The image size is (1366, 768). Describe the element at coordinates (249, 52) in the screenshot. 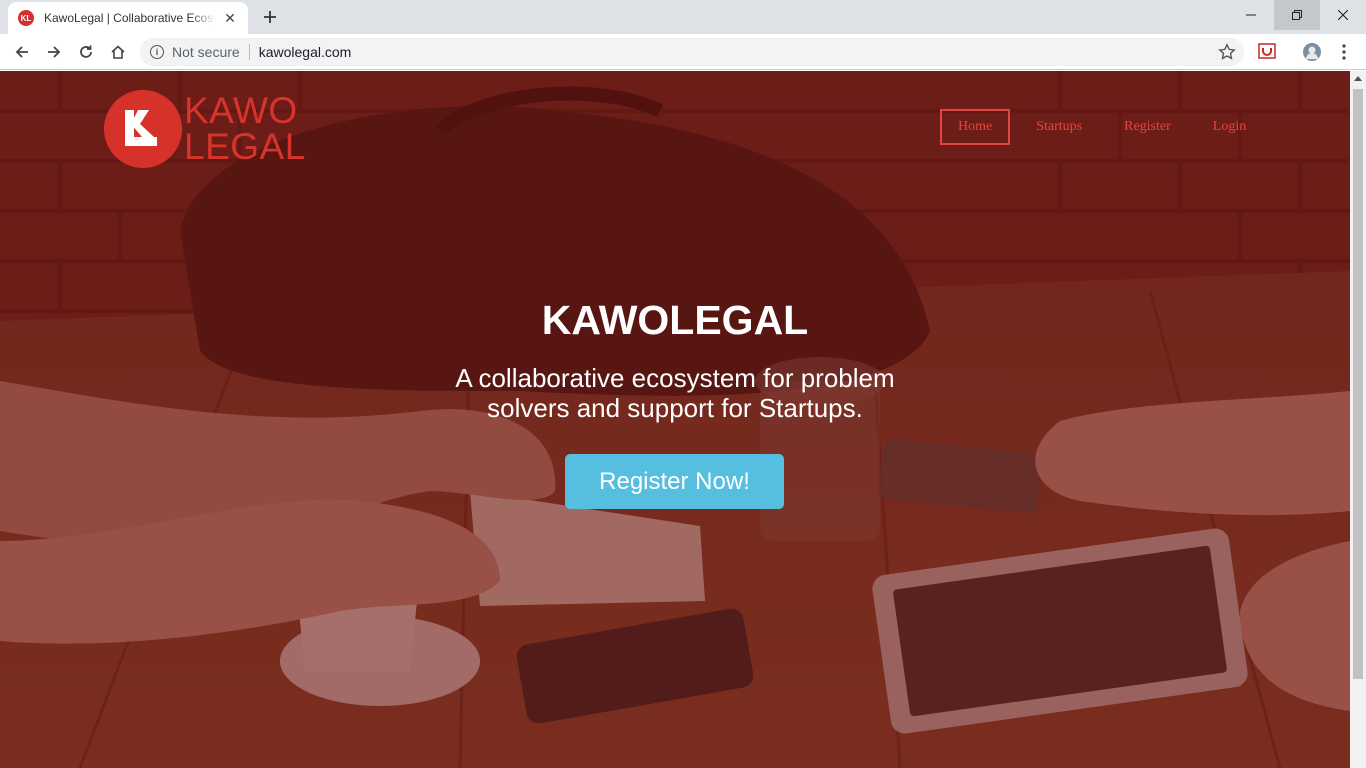

I see `address-divider` at that location.